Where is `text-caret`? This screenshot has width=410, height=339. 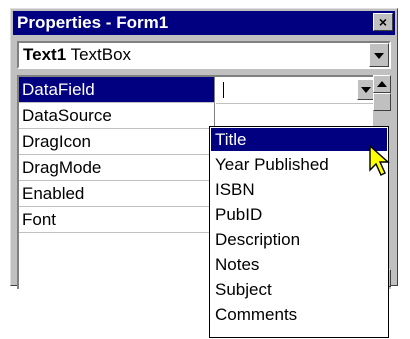 text-caret is located at coordinates (223, 90).